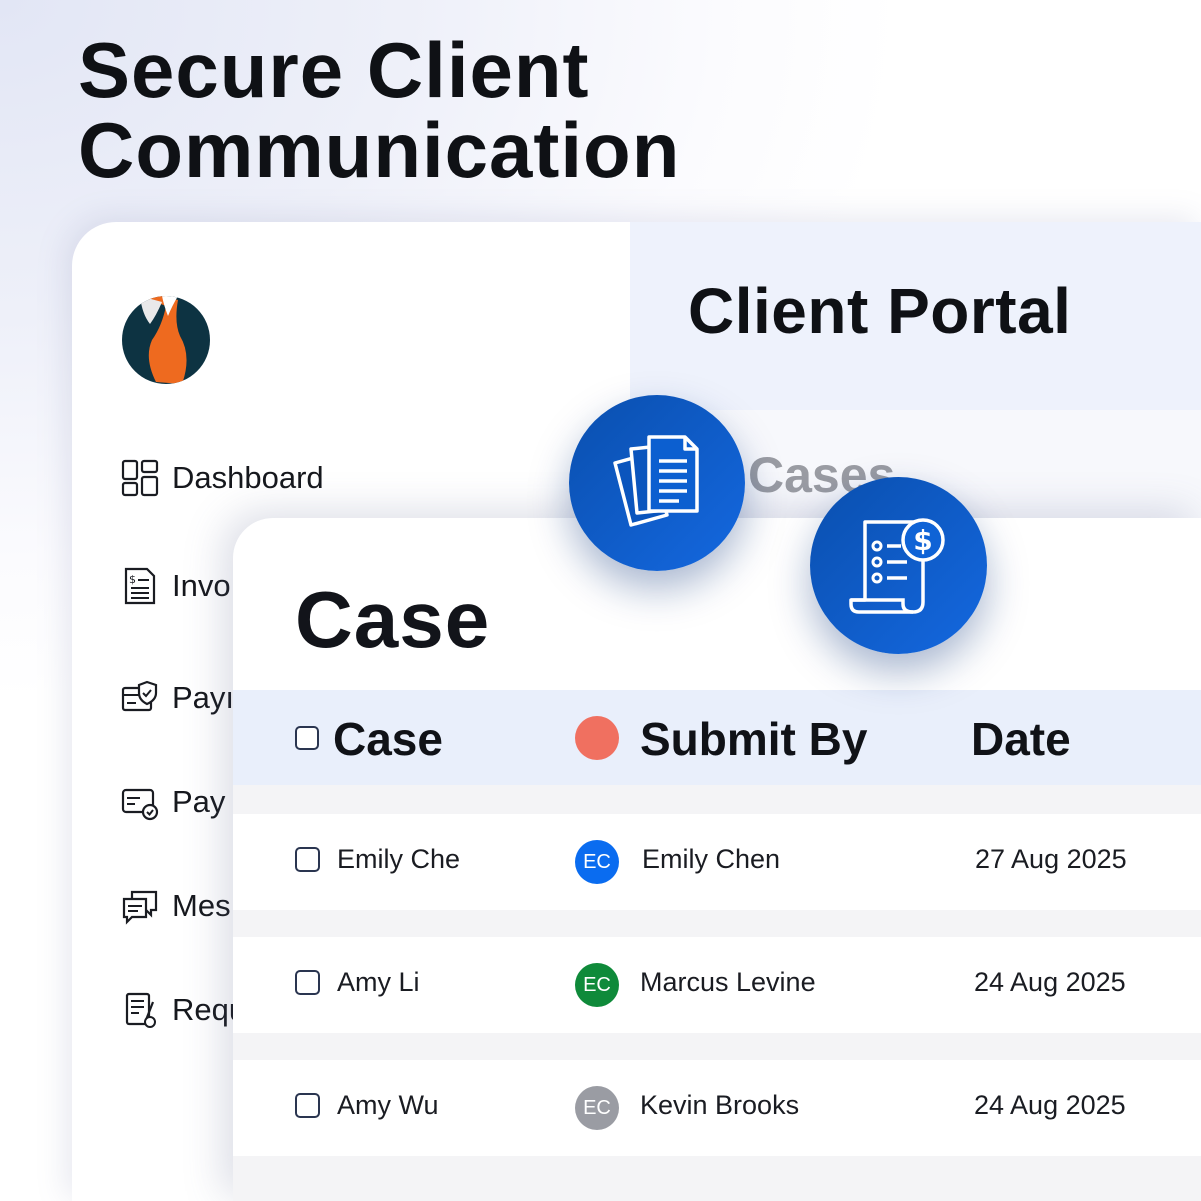  I want to click on table-header: Case Submit By Date, so click(717, 737).